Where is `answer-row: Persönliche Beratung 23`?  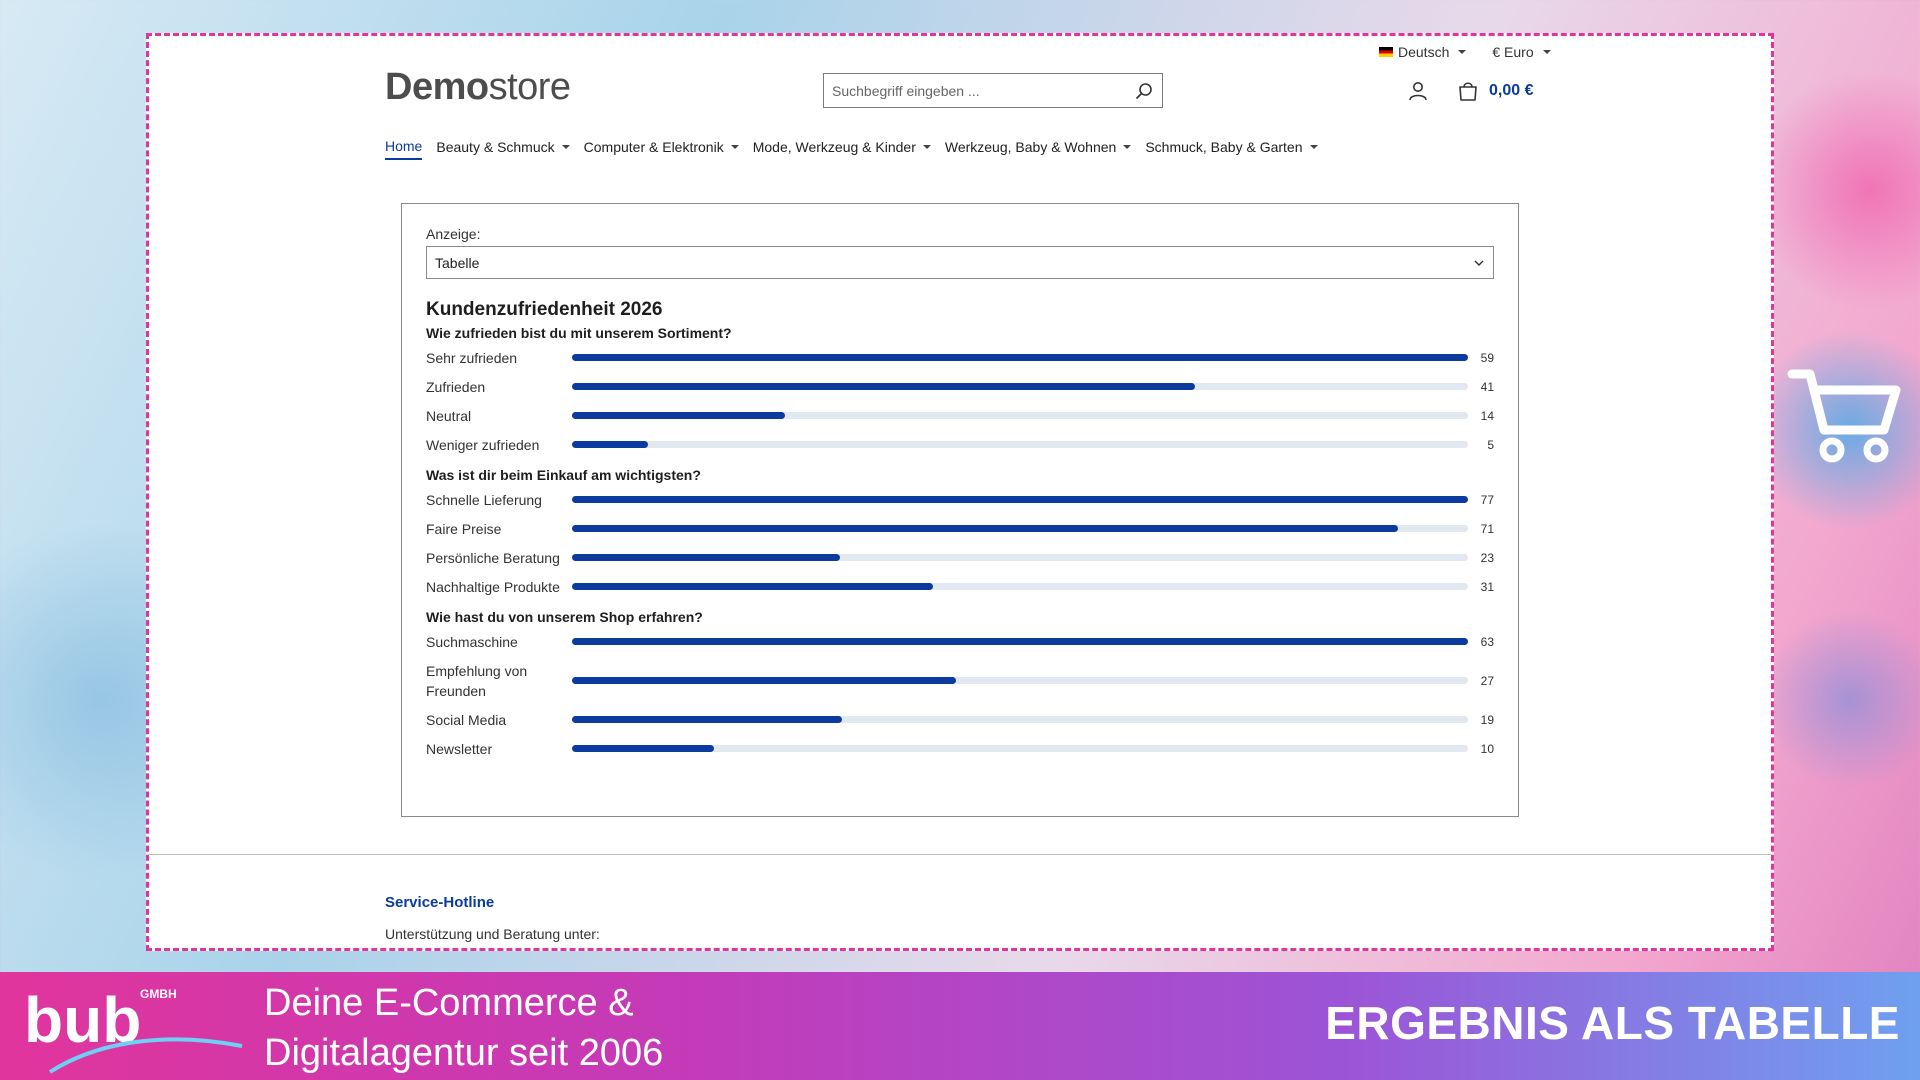
answer-row: Persönliche Beratung 23 is located at coordinates (960, 557).